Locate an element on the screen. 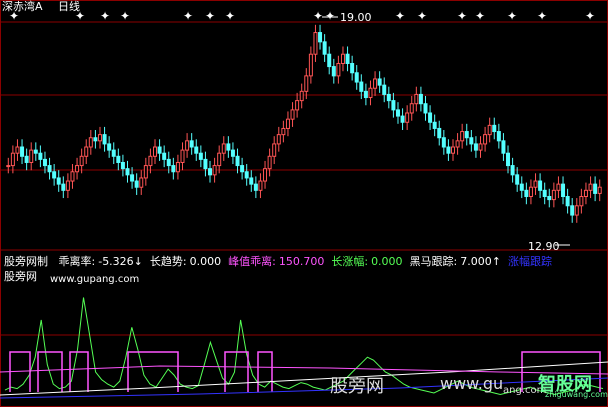 Image resolution: width=608 pixels, height=407 pixels. watermark-text: 股旁网 is located at coordinates (357, 386).